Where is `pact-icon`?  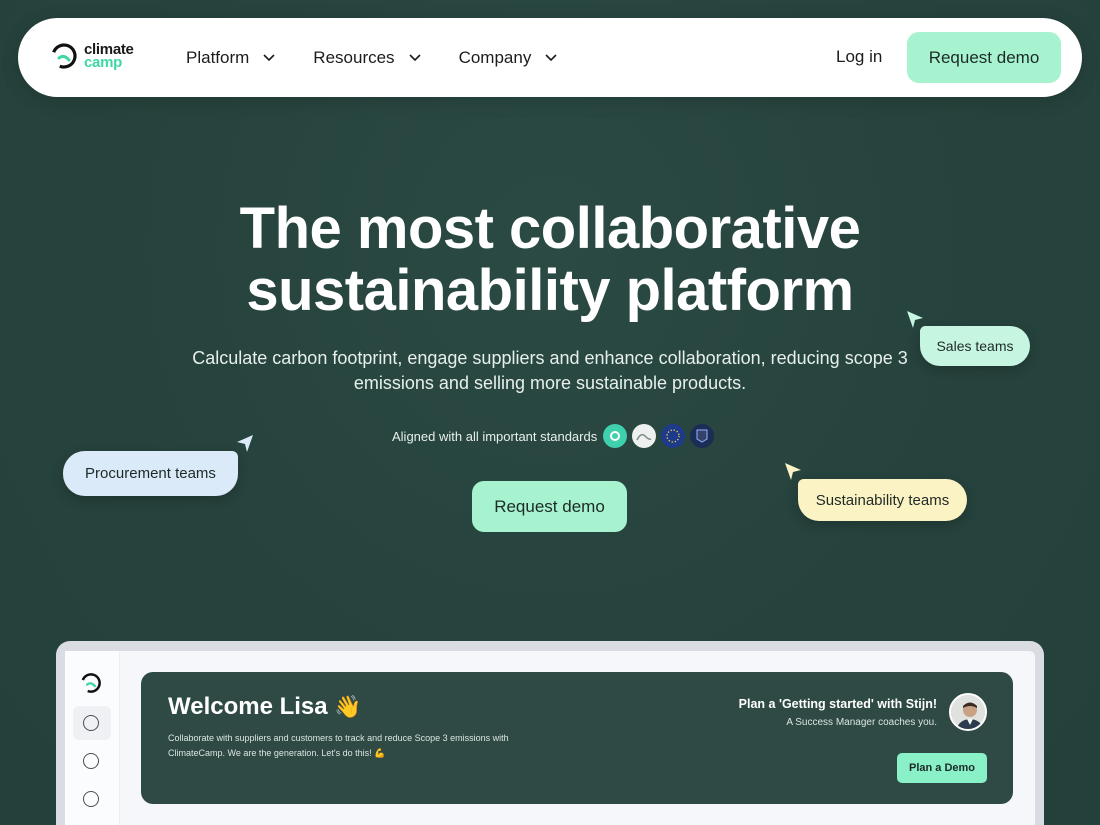 pact-icon is located at coordinates (702, 436).